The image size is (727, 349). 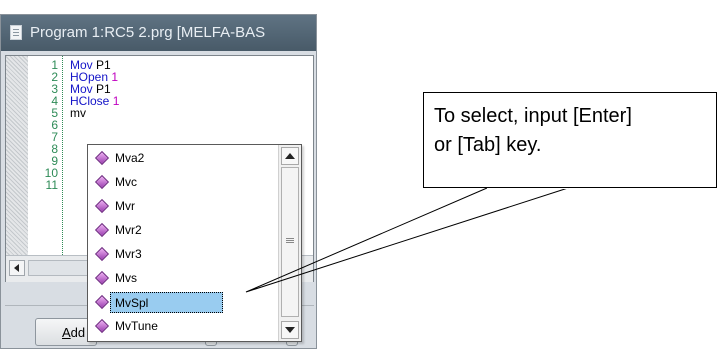 I want to click on callout-line-1: To select, input [Enter], so click(x=533, y=116).